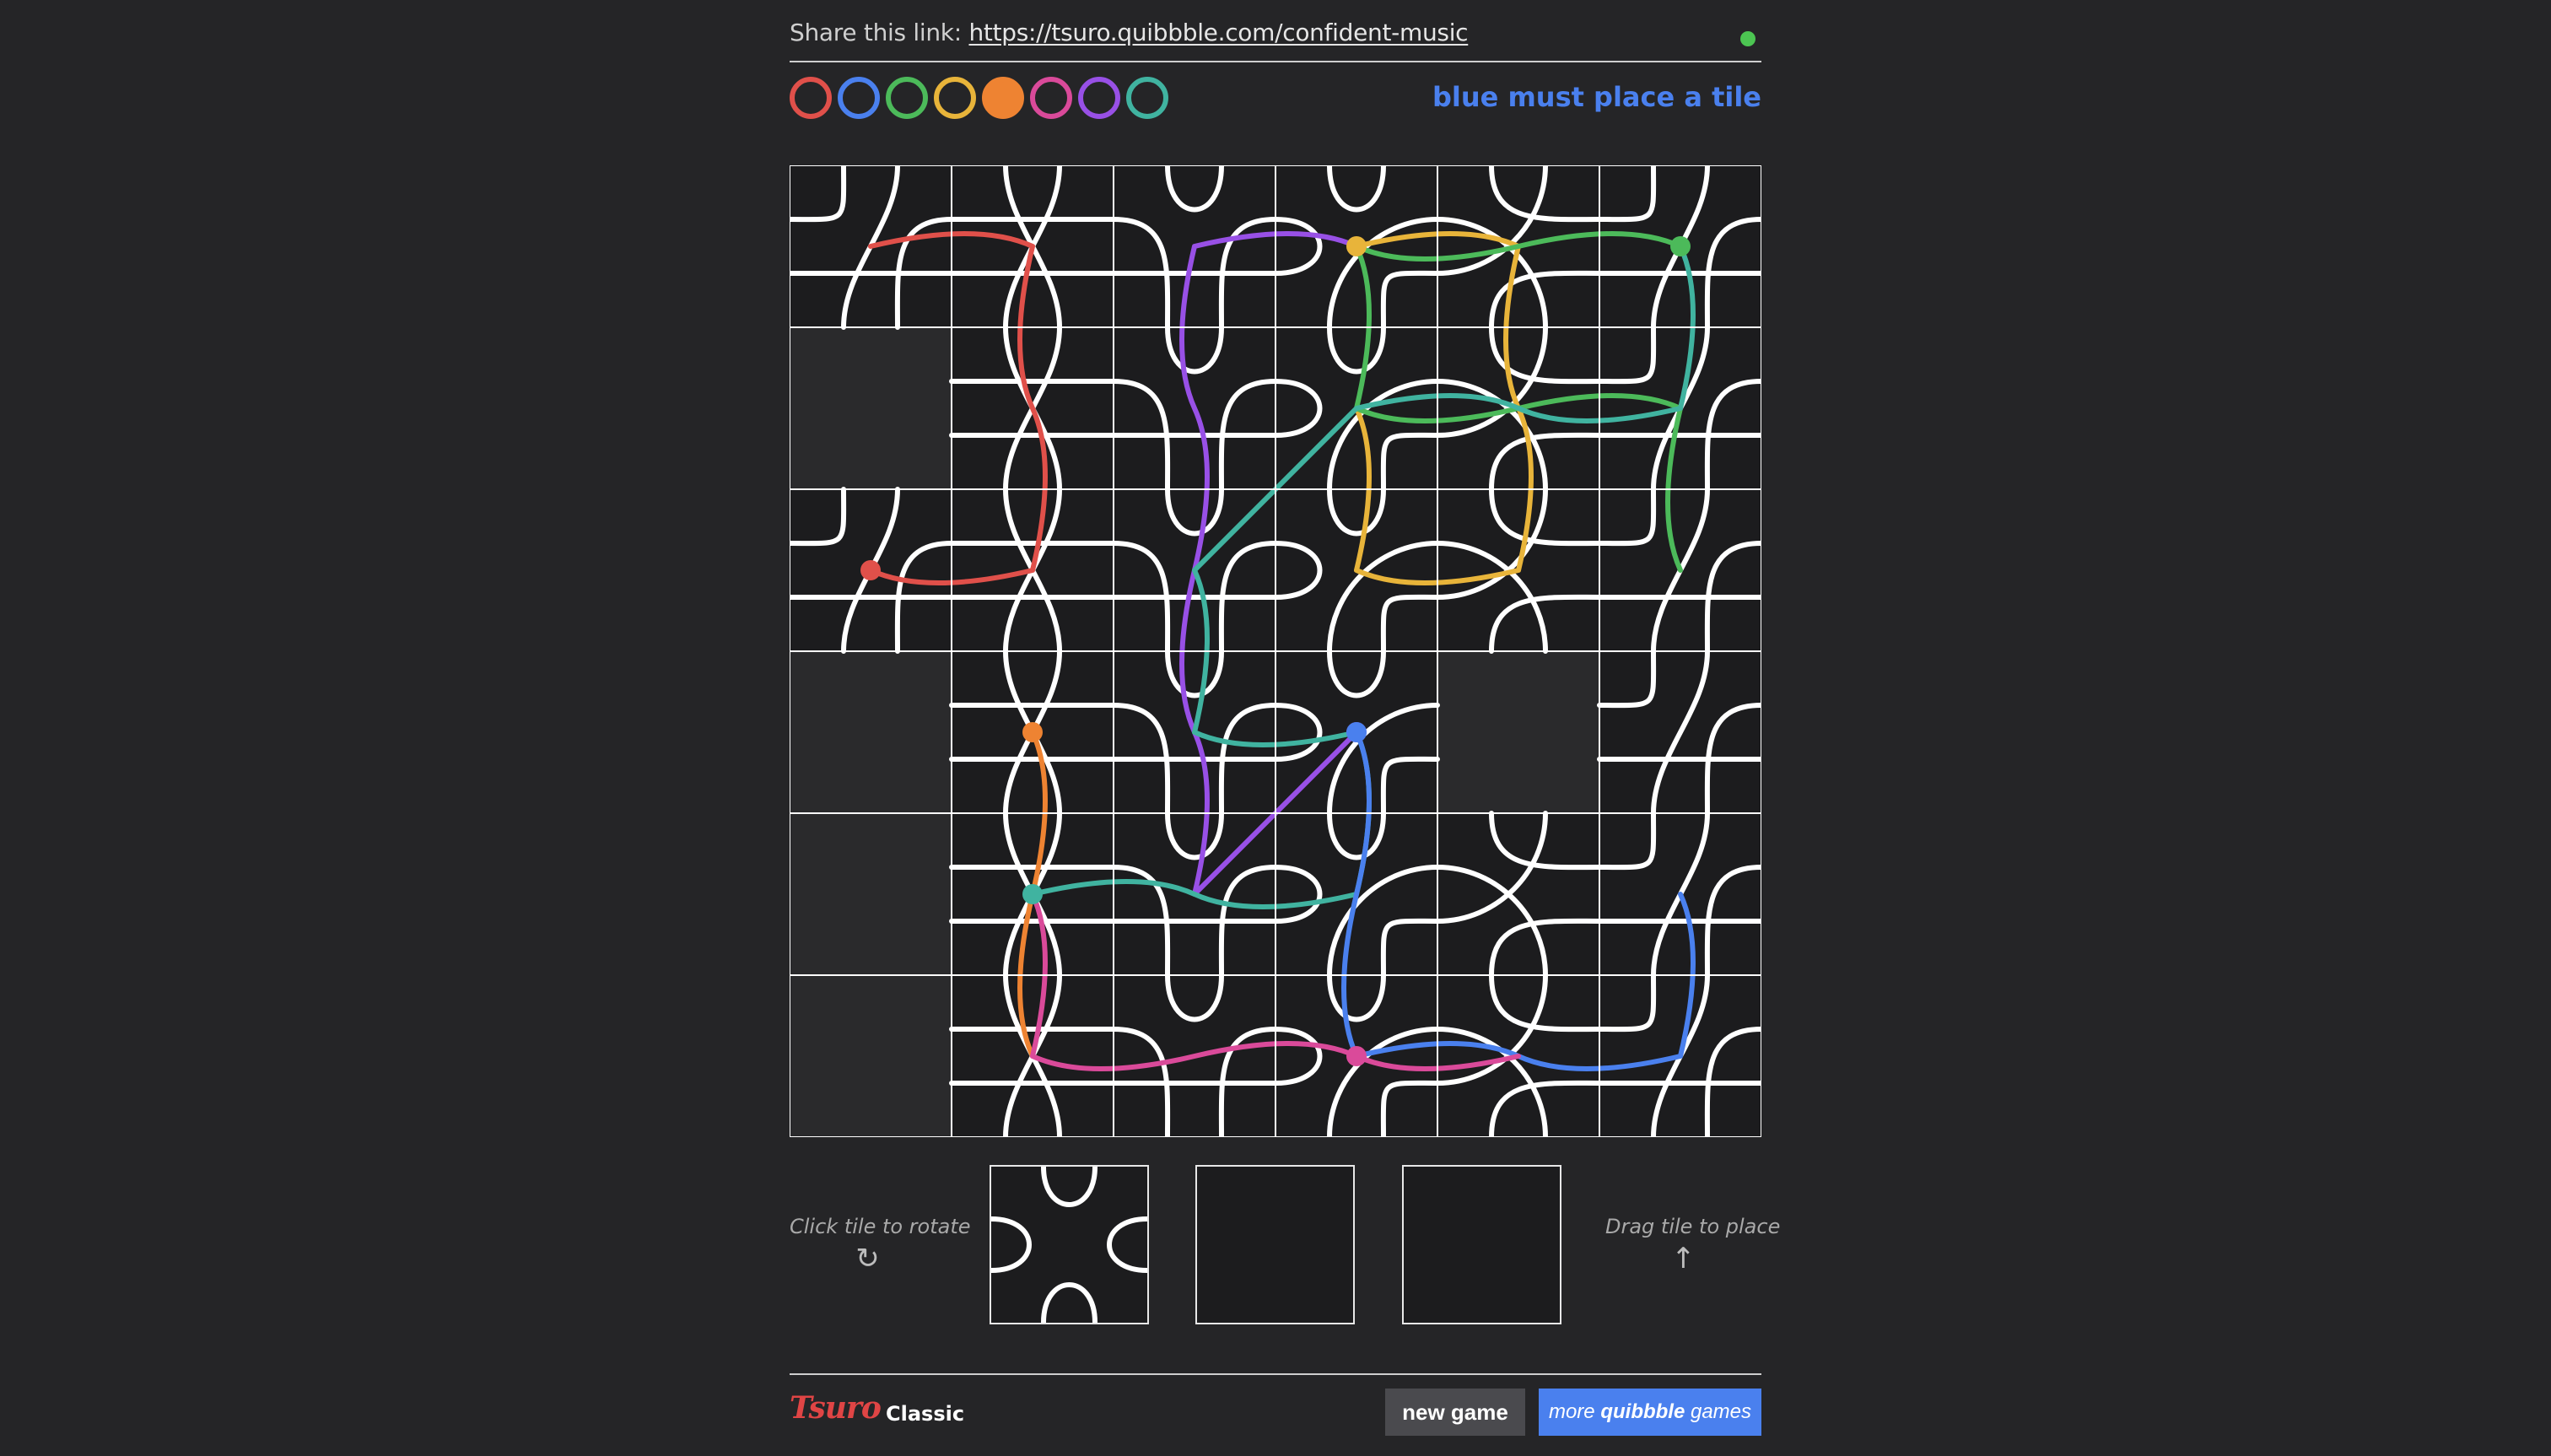  I want to click on turn-status: blue must place a tile, so click(1596, 97).